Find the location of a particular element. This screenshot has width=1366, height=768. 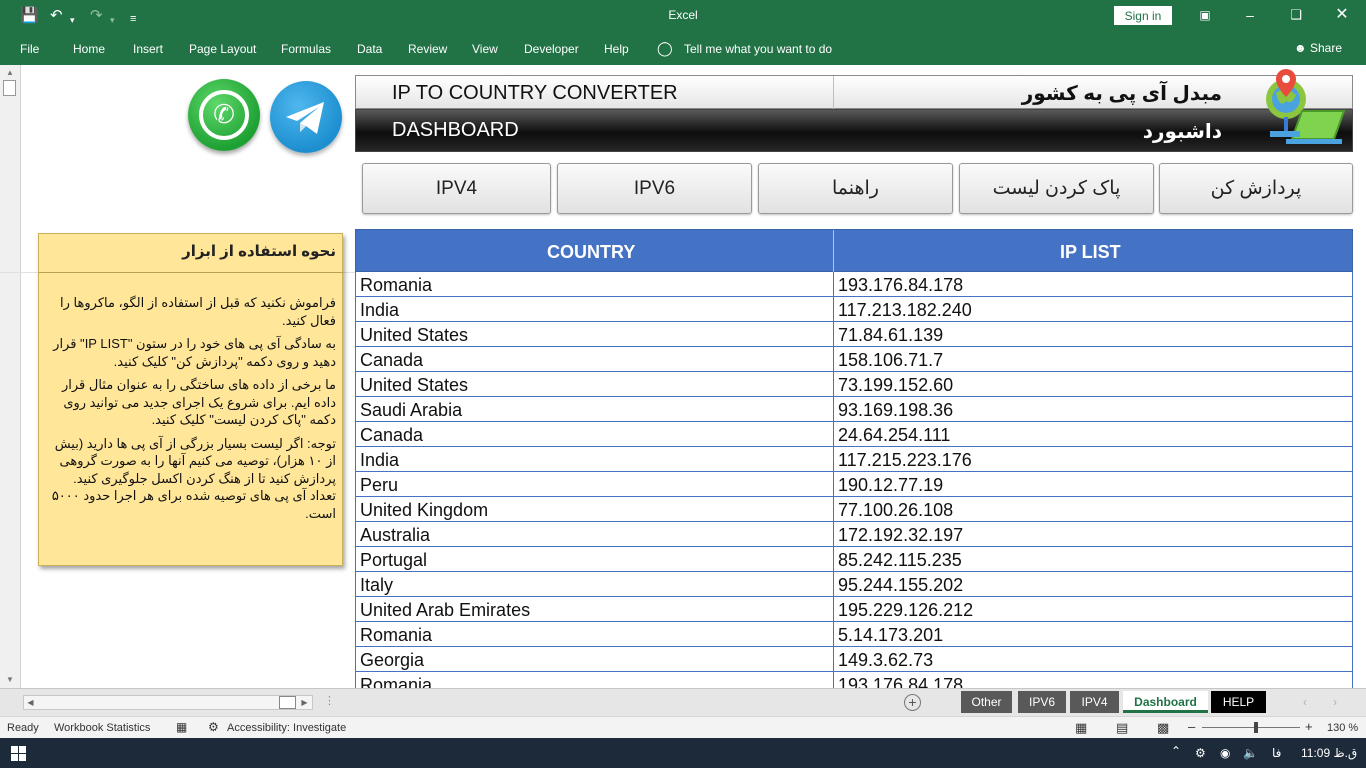

country-cell: United Arab Emirates is located at coordinates (445, 610).